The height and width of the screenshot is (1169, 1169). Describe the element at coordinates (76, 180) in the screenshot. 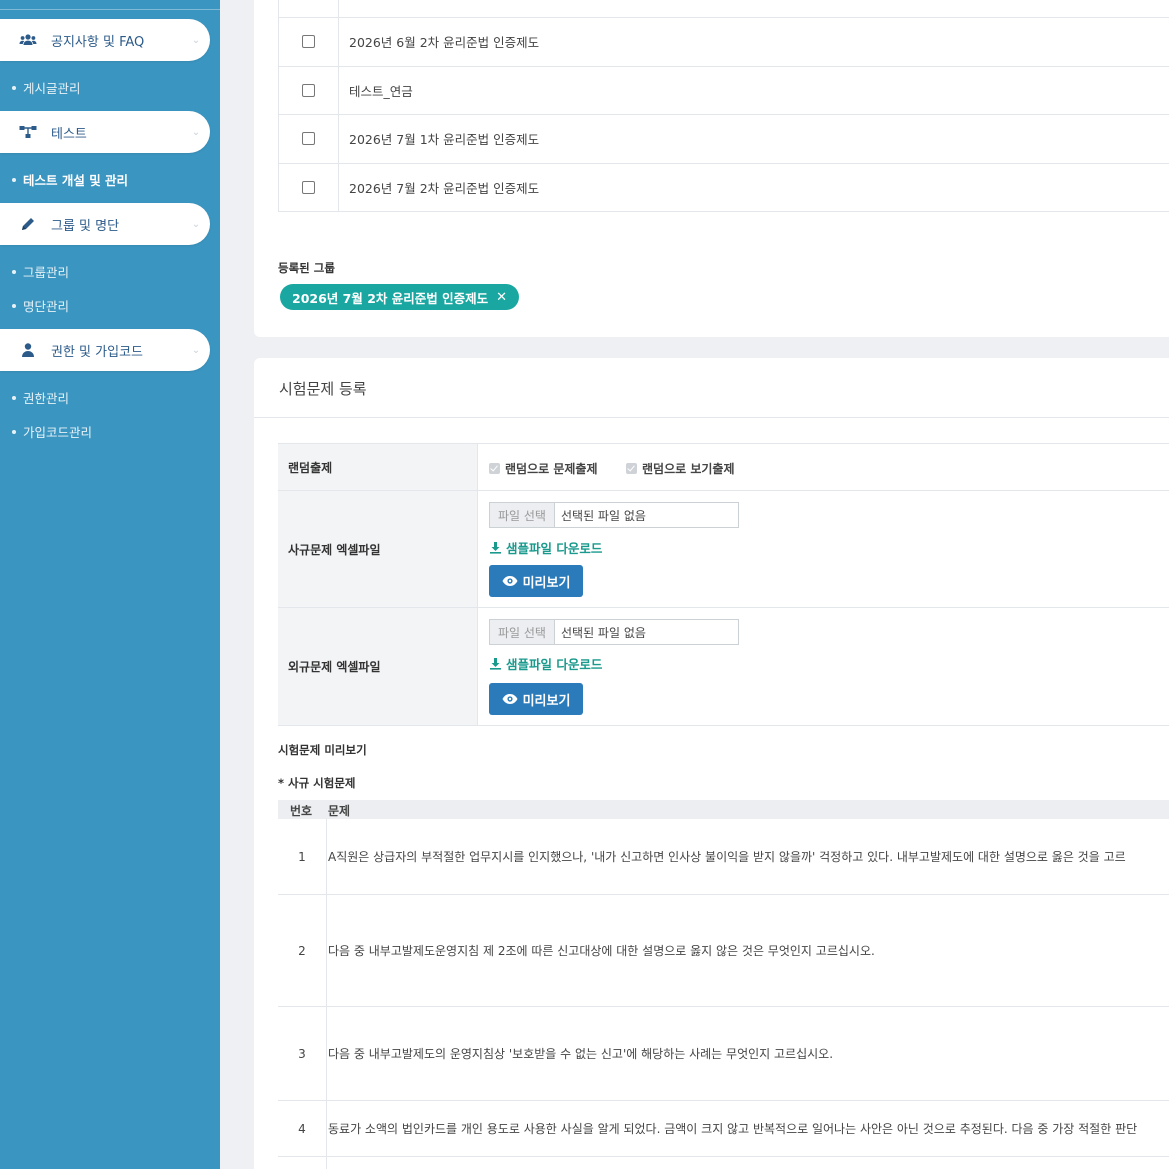

I see `sidebar-item-label: 테스트 개설 및 관리` at that location.